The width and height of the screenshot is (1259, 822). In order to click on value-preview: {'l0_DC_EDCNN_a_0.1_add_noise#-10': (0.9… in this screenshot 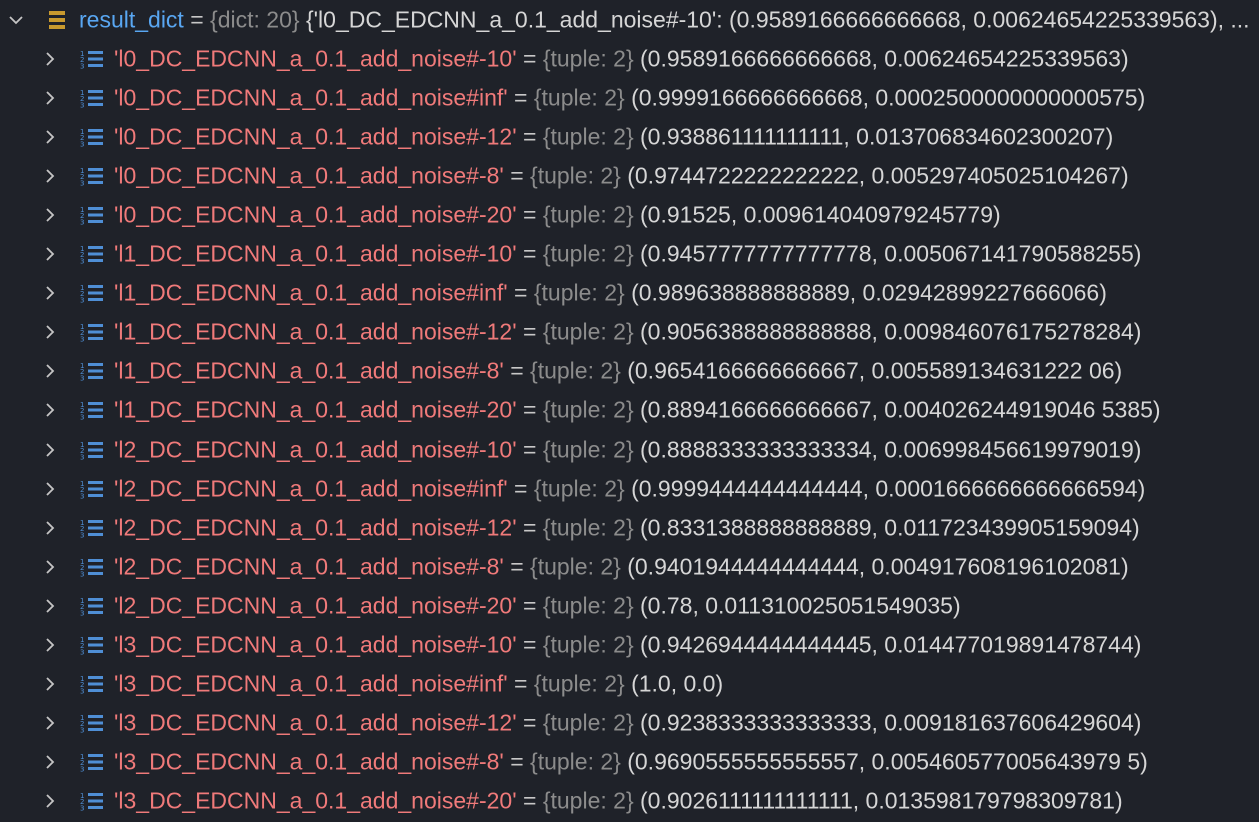, I will do `click(777, 19)`.